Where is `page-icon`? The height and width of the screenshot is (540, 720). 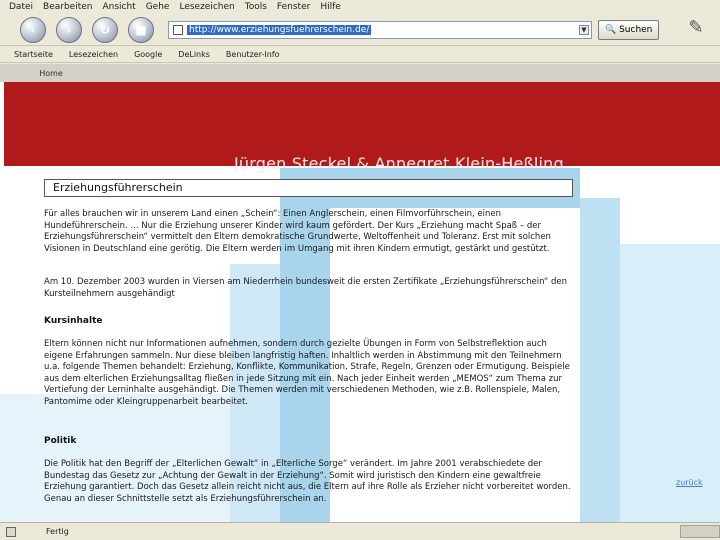 page-icon is located at coordinates (178, 29).